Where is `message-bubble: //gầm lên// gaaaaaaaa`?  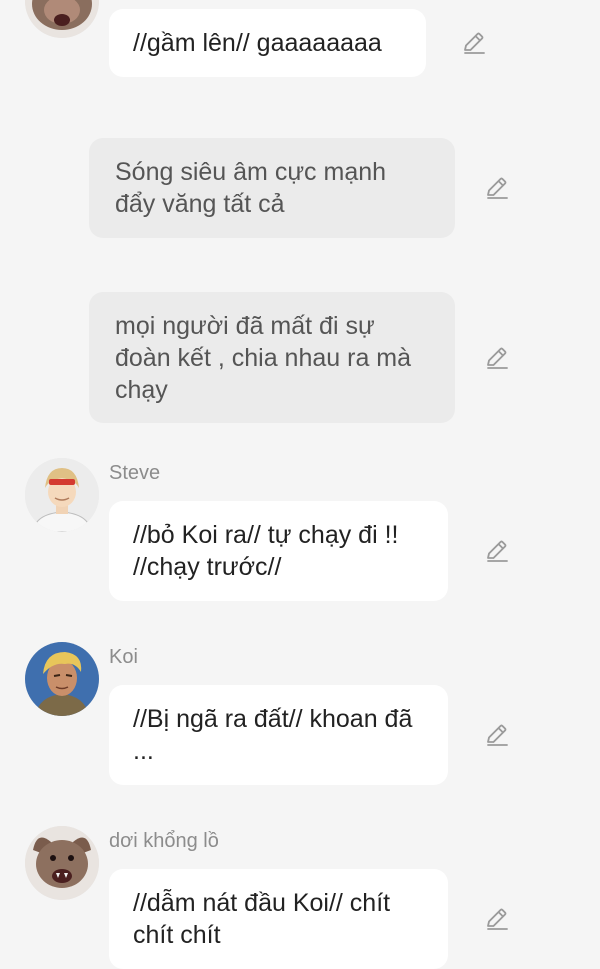 message-bubble: //gầm lên// gaaaaaaaa is located at coordinates (267, 43).